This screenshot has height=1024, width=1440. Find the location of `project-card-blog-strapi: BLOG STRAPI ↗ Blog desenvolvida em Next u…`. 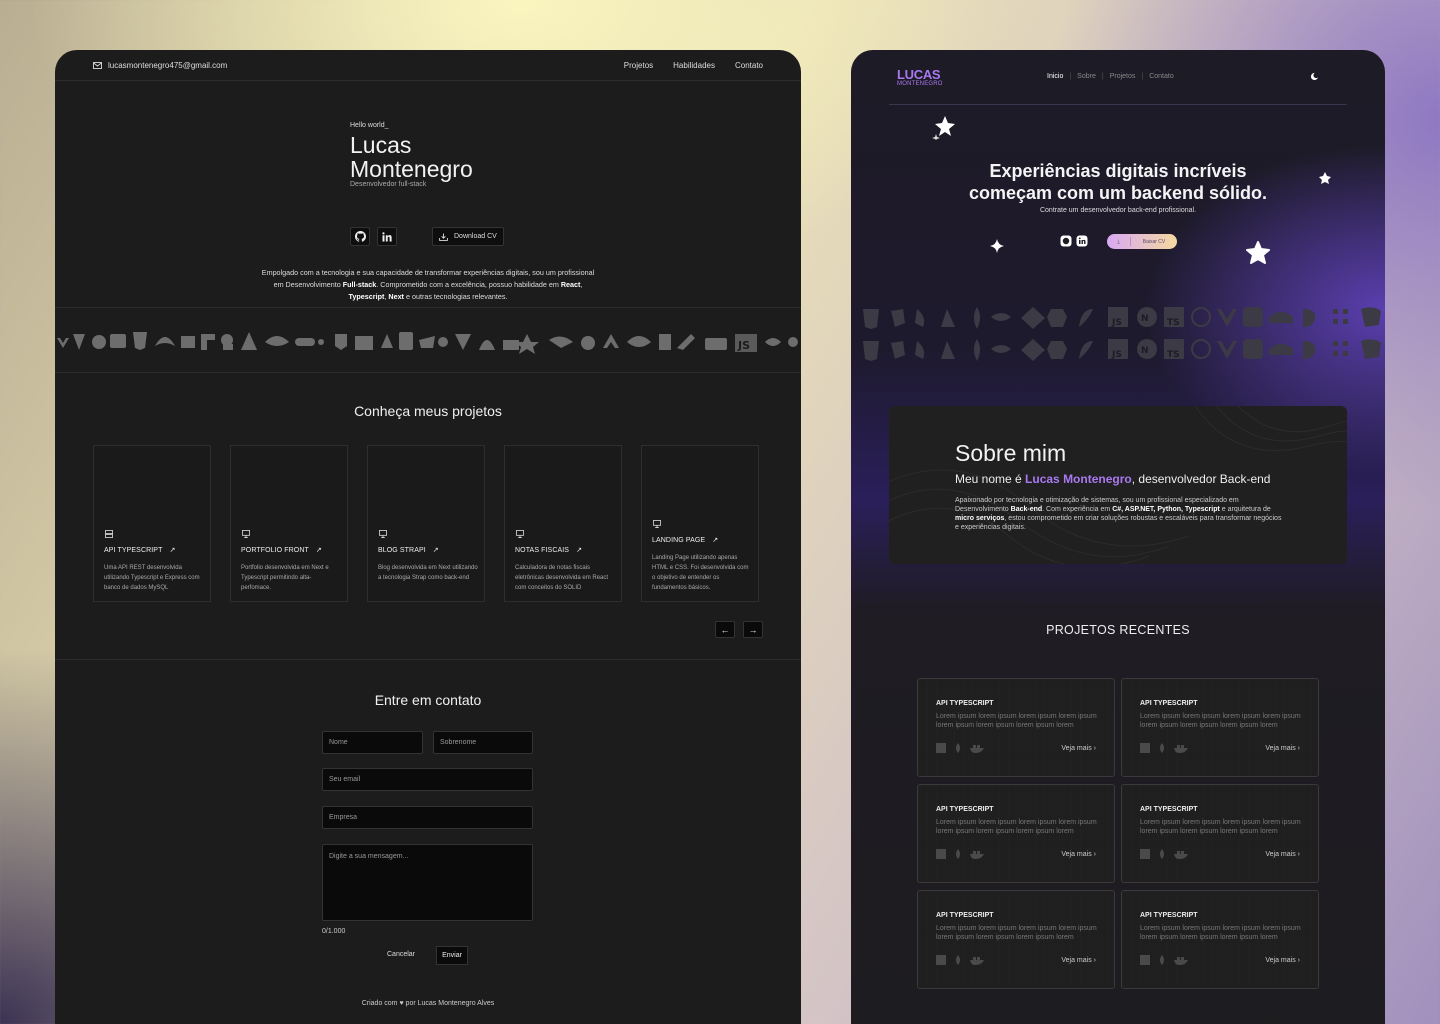

project-card-blog-strapi: BLOG STRAPI ↗ Blog desenvolvida em Next u… is located at coordinates (426, 523).